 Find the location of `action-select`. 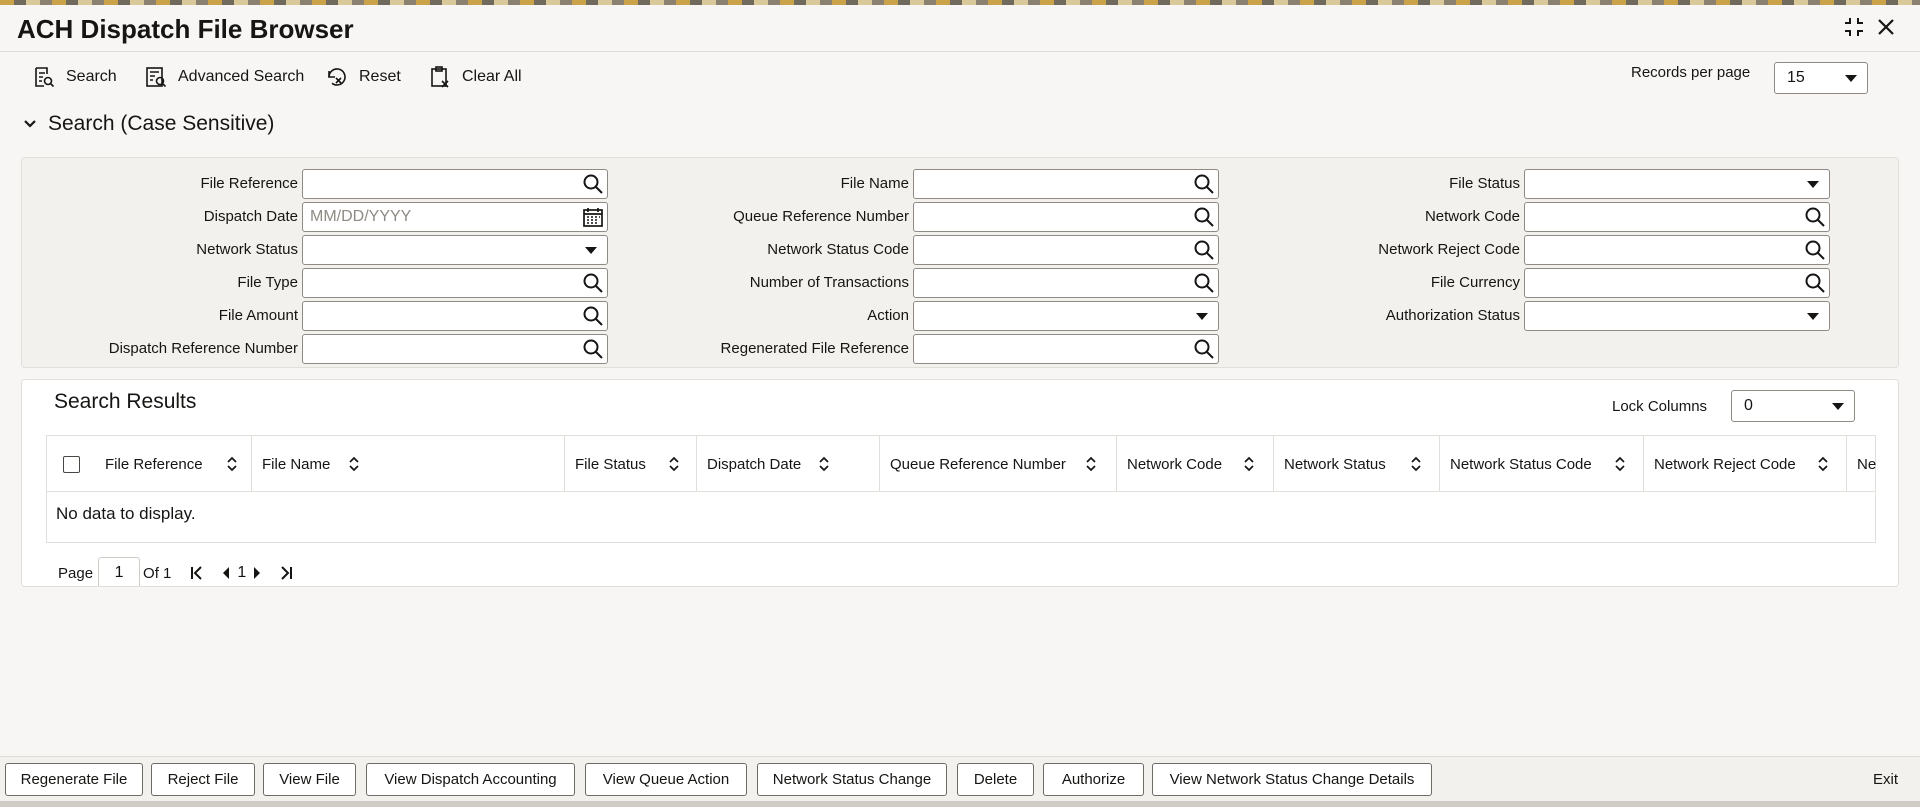

action-select is located at coordinates (1066, 316).